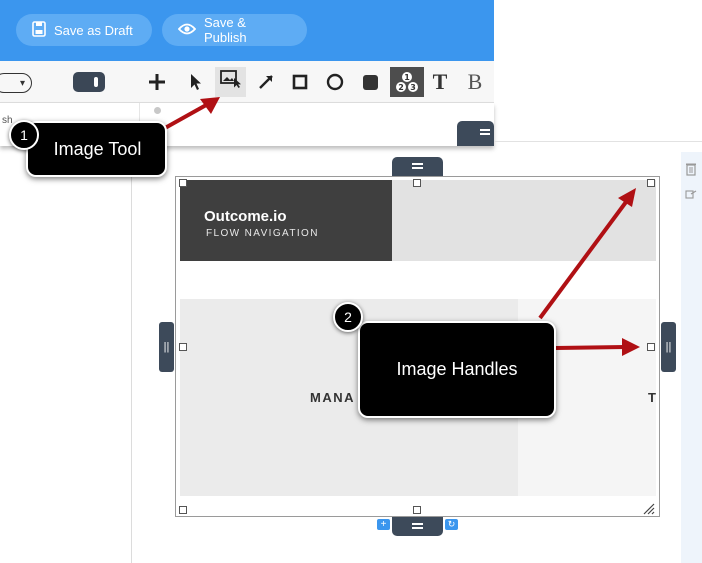 Image resolution: width=702 pixels, height=563 pixels. Describe the element at coordinates (24, 135) in the screenshot. I see `callout-badge: 1` at that location.